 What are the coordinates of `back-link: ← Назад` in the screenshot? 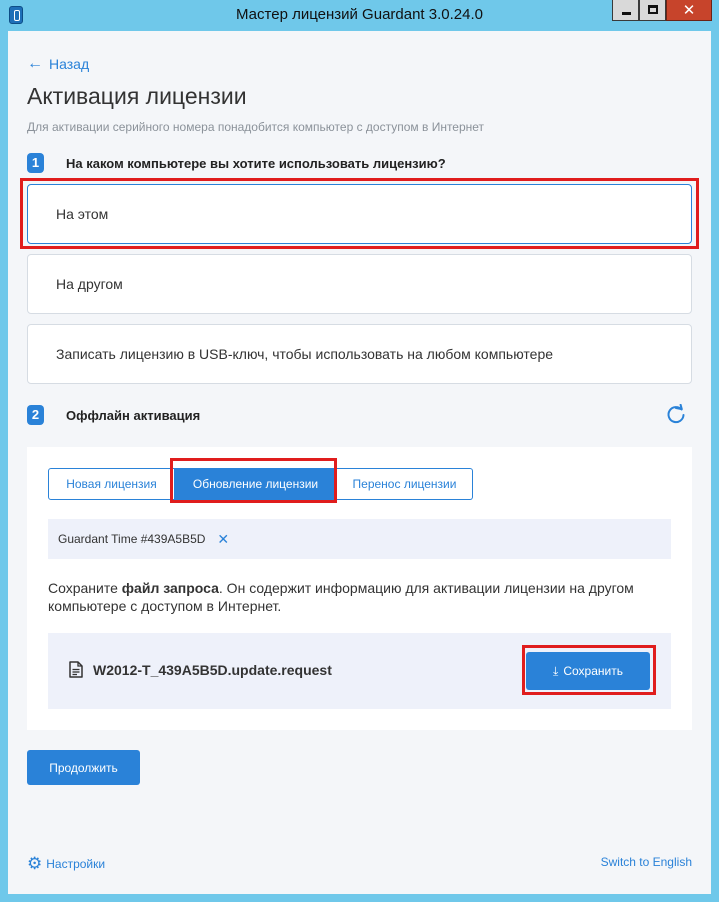 It's located at (58, 64).